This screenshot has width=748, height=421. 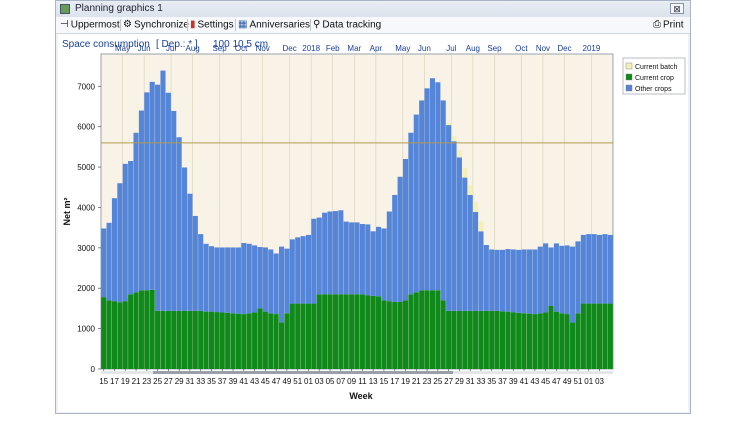 What do you see at coordinates (212, 25) in the screenshot?
I see `settings-button: ▮ Settings` at bounding box center [212, 25].